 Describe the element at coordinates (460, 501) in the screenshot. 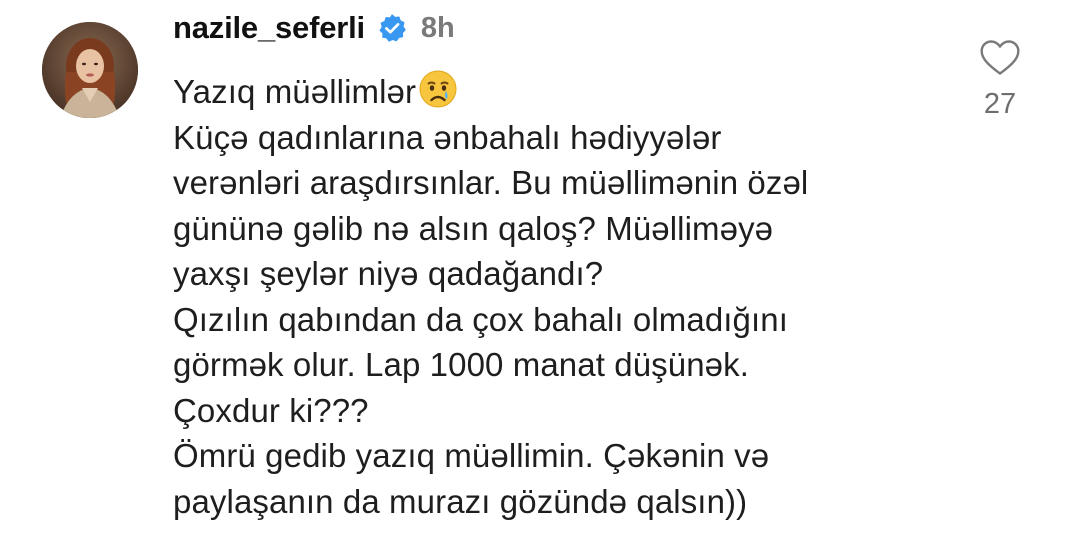

I see `comment-line: paylaşanın da murazı gözündə qalsın))` at that location.